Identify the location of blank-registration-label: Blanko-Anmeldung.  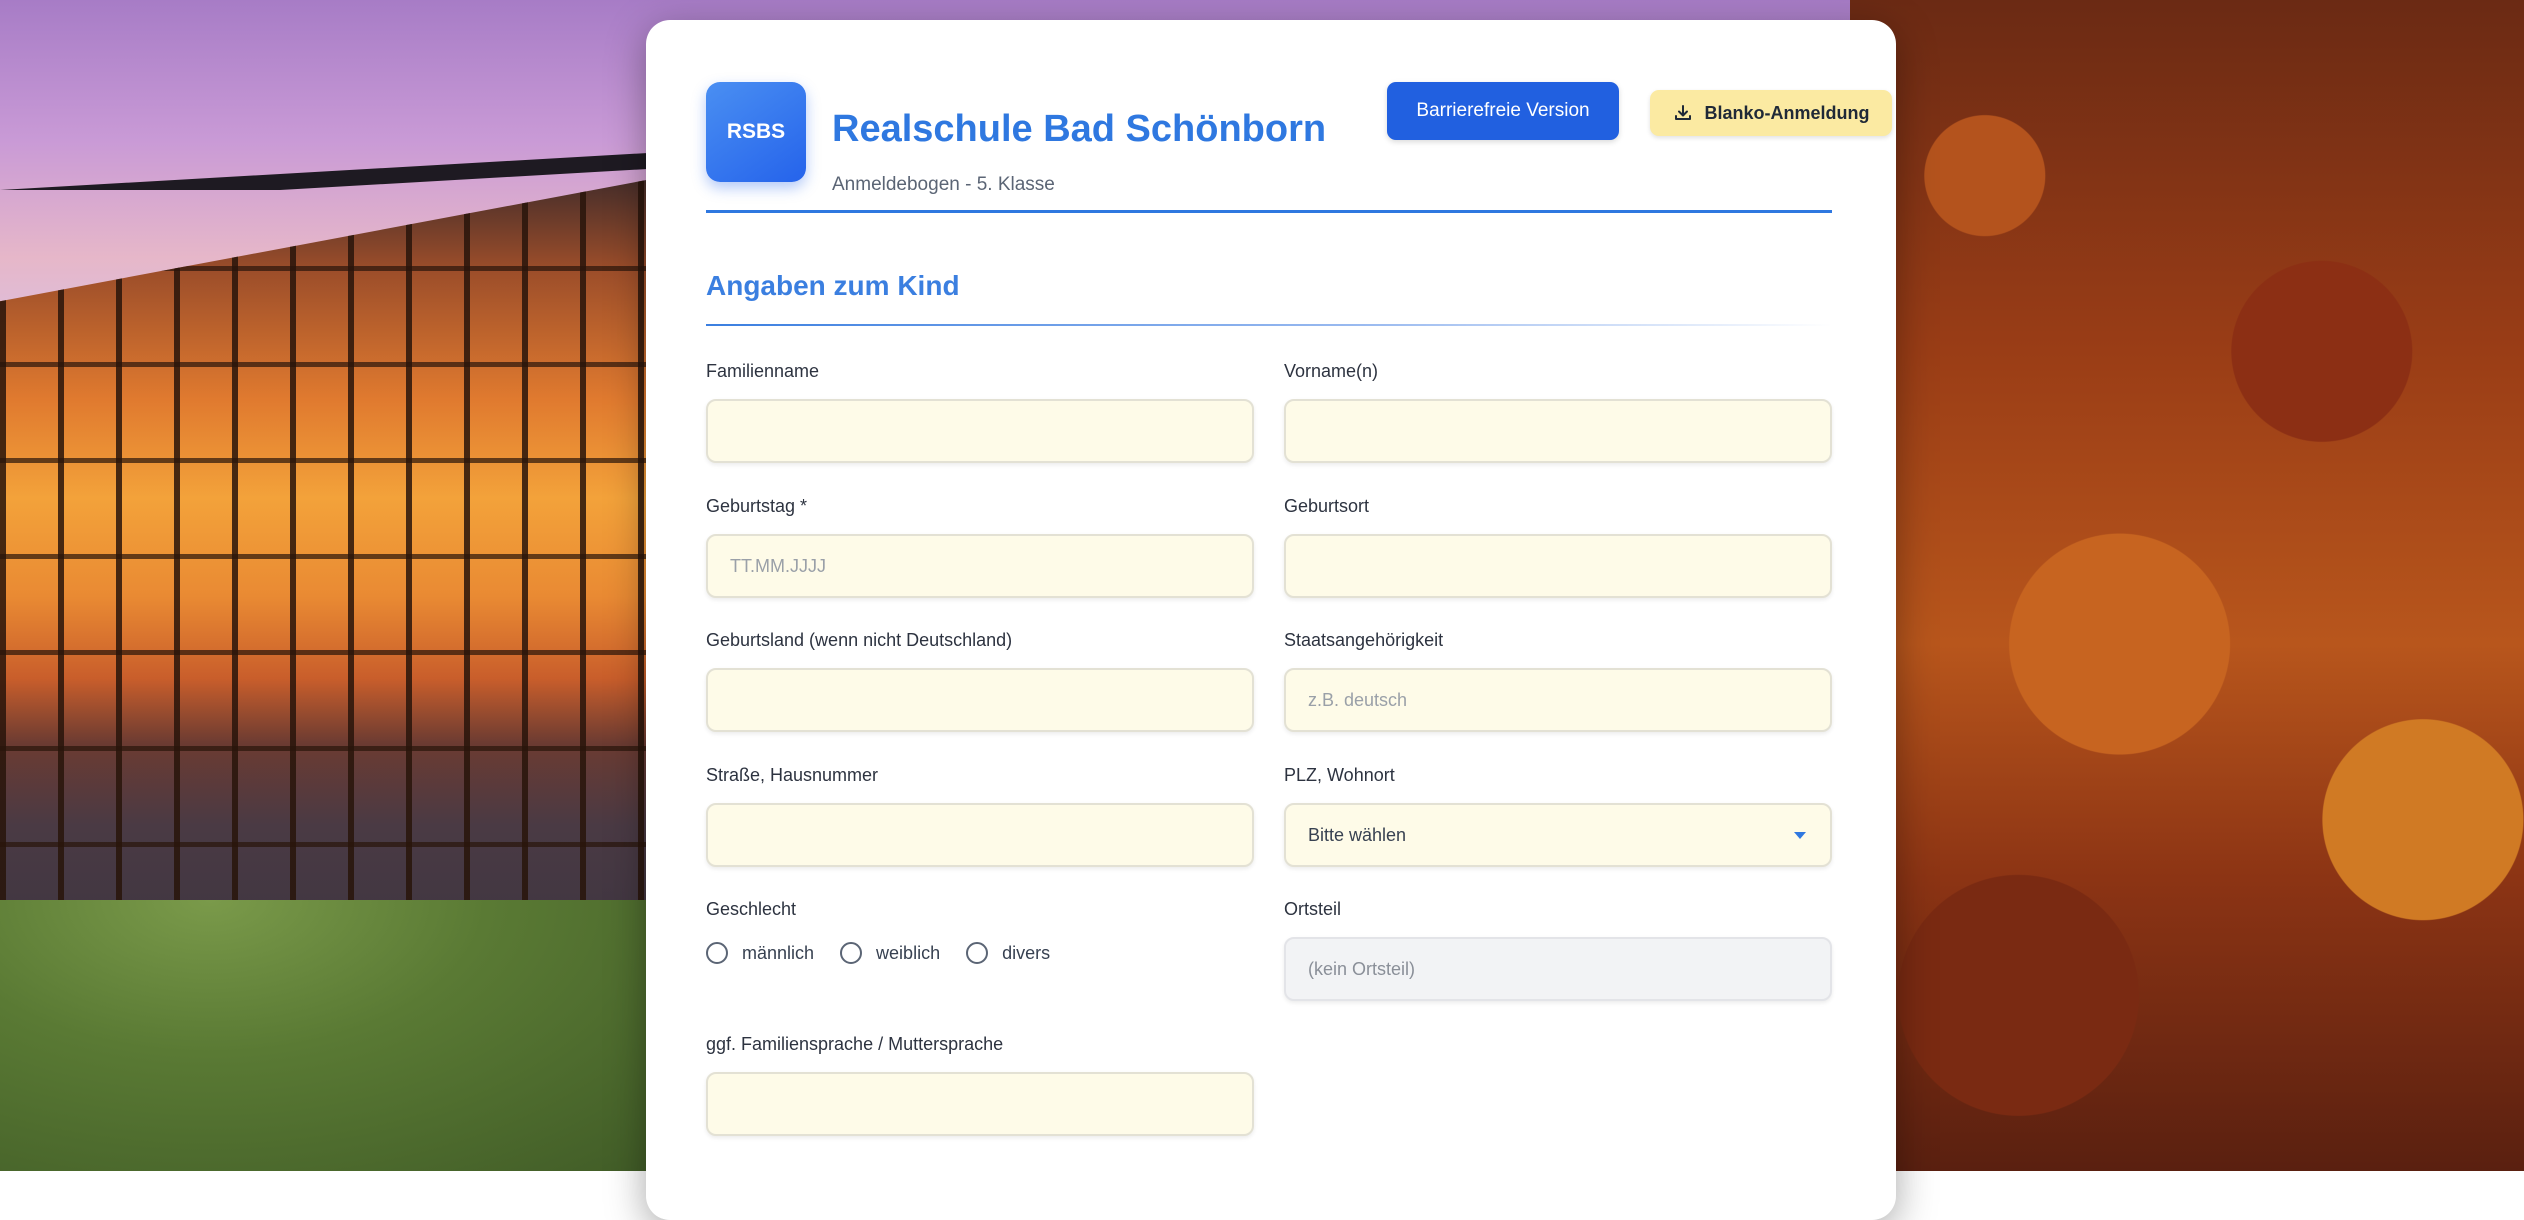
(1787, 112).